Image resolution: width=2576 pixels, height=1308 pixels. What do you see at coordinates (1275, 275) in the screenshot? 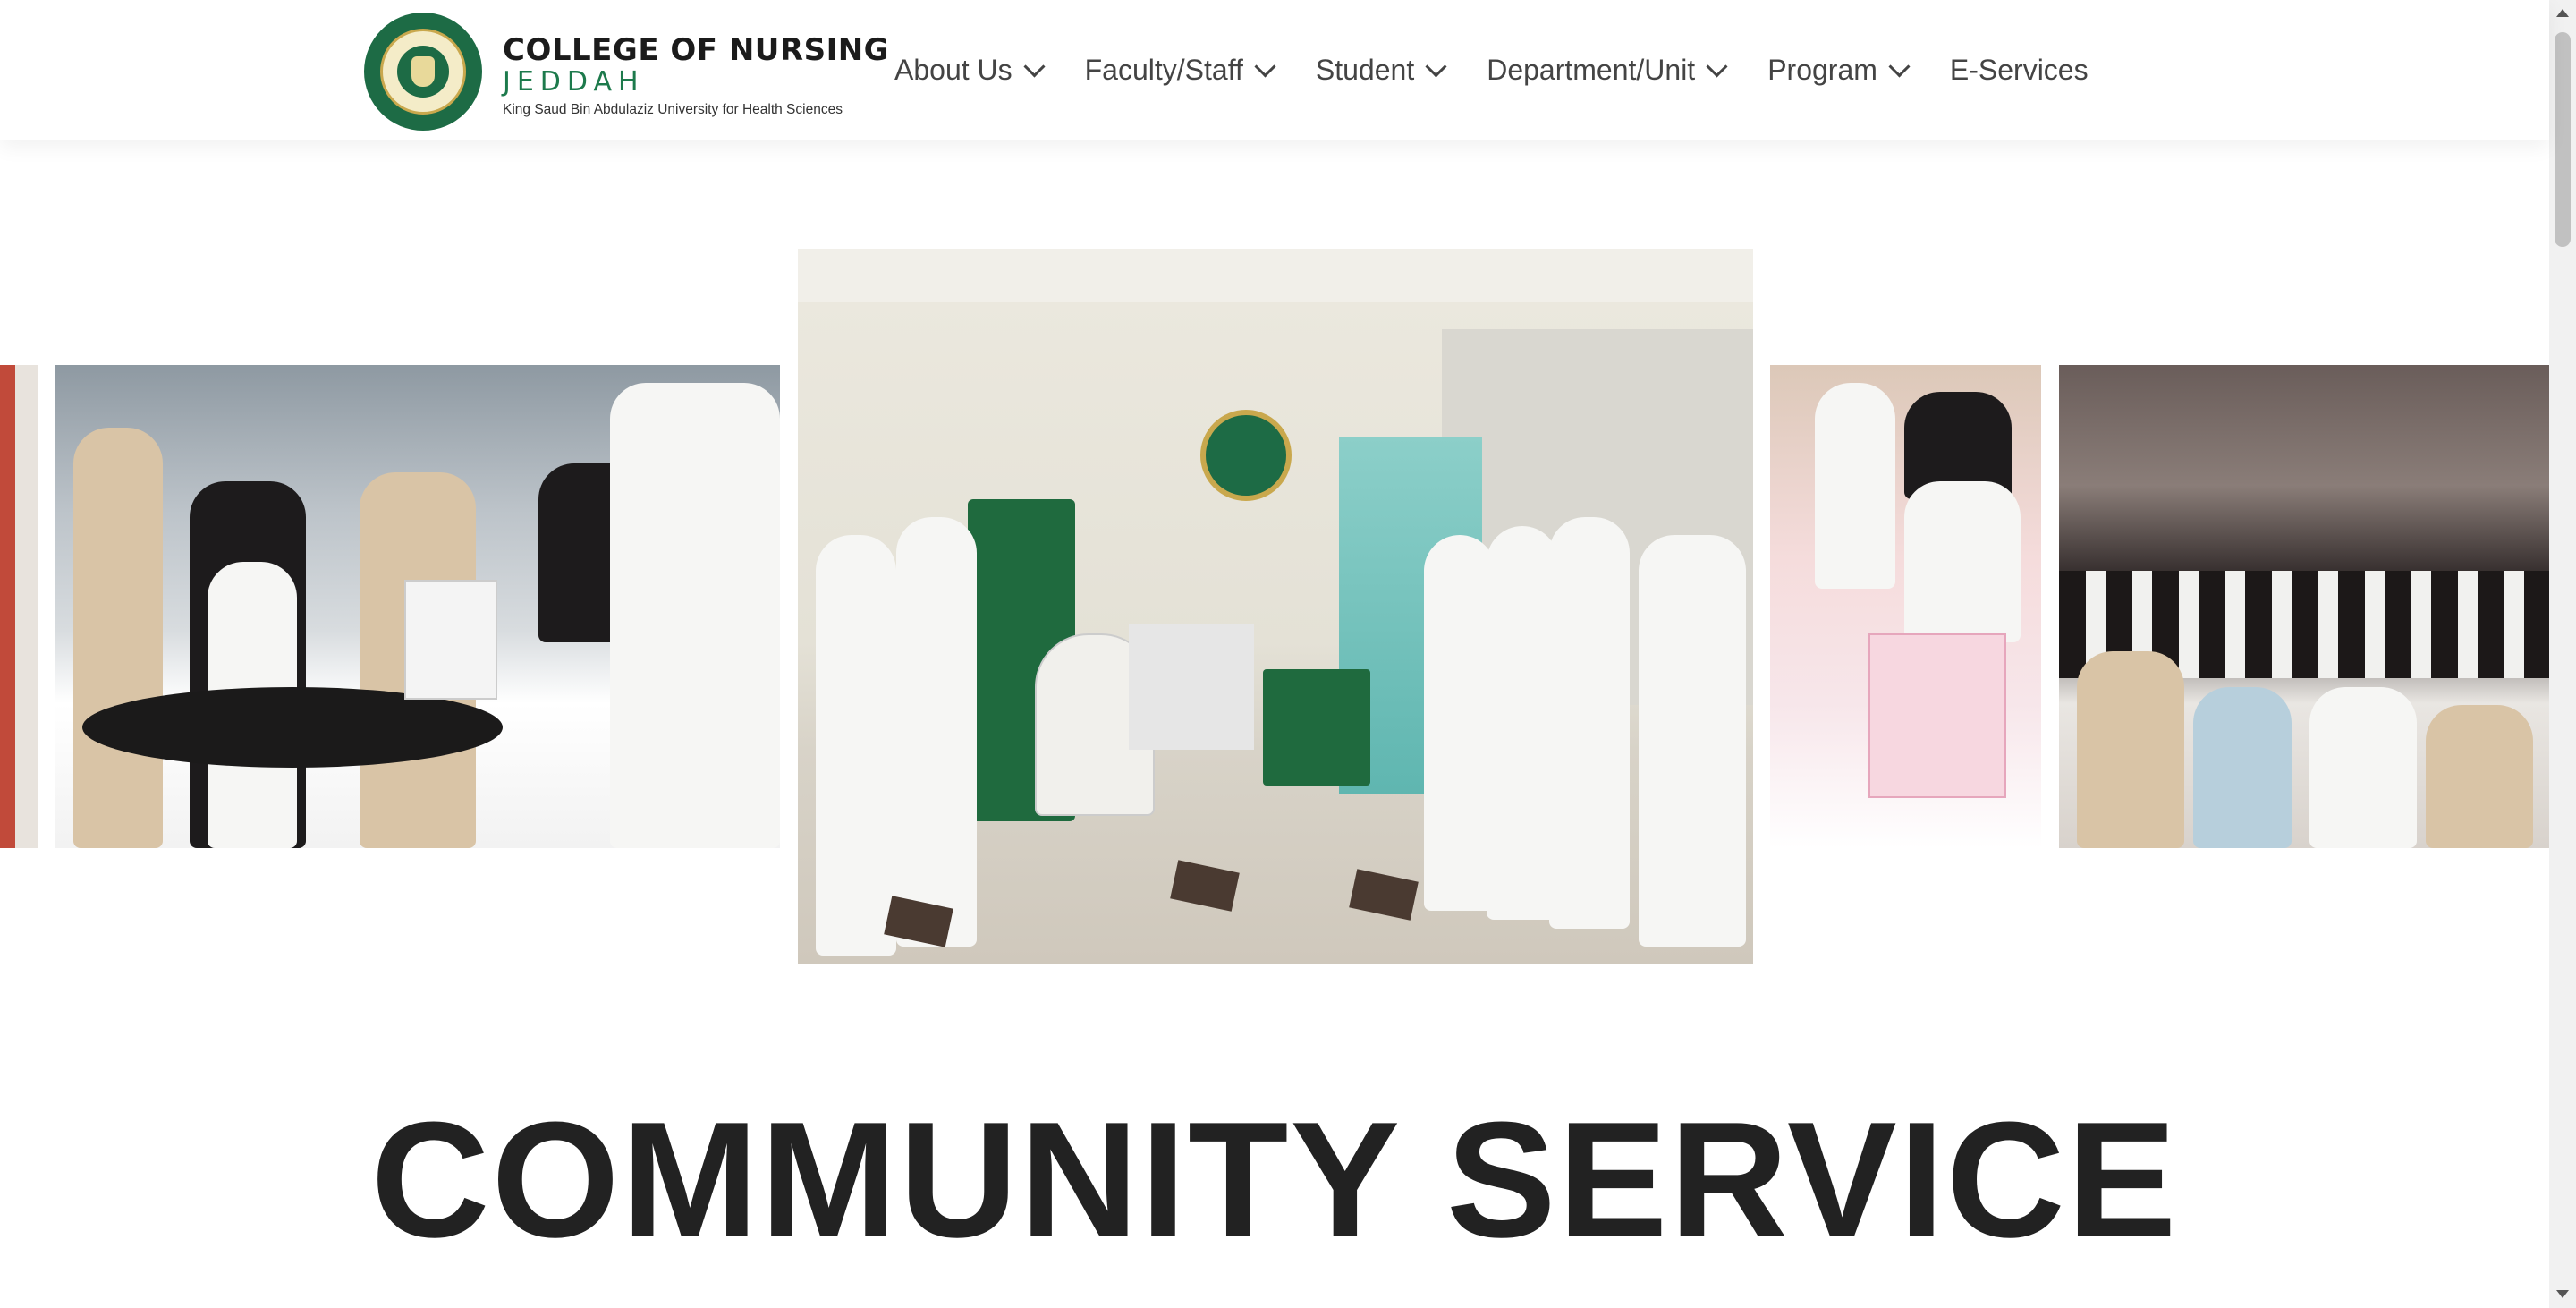
I see `photo-ceiling` at bounding box center [1275, 275].